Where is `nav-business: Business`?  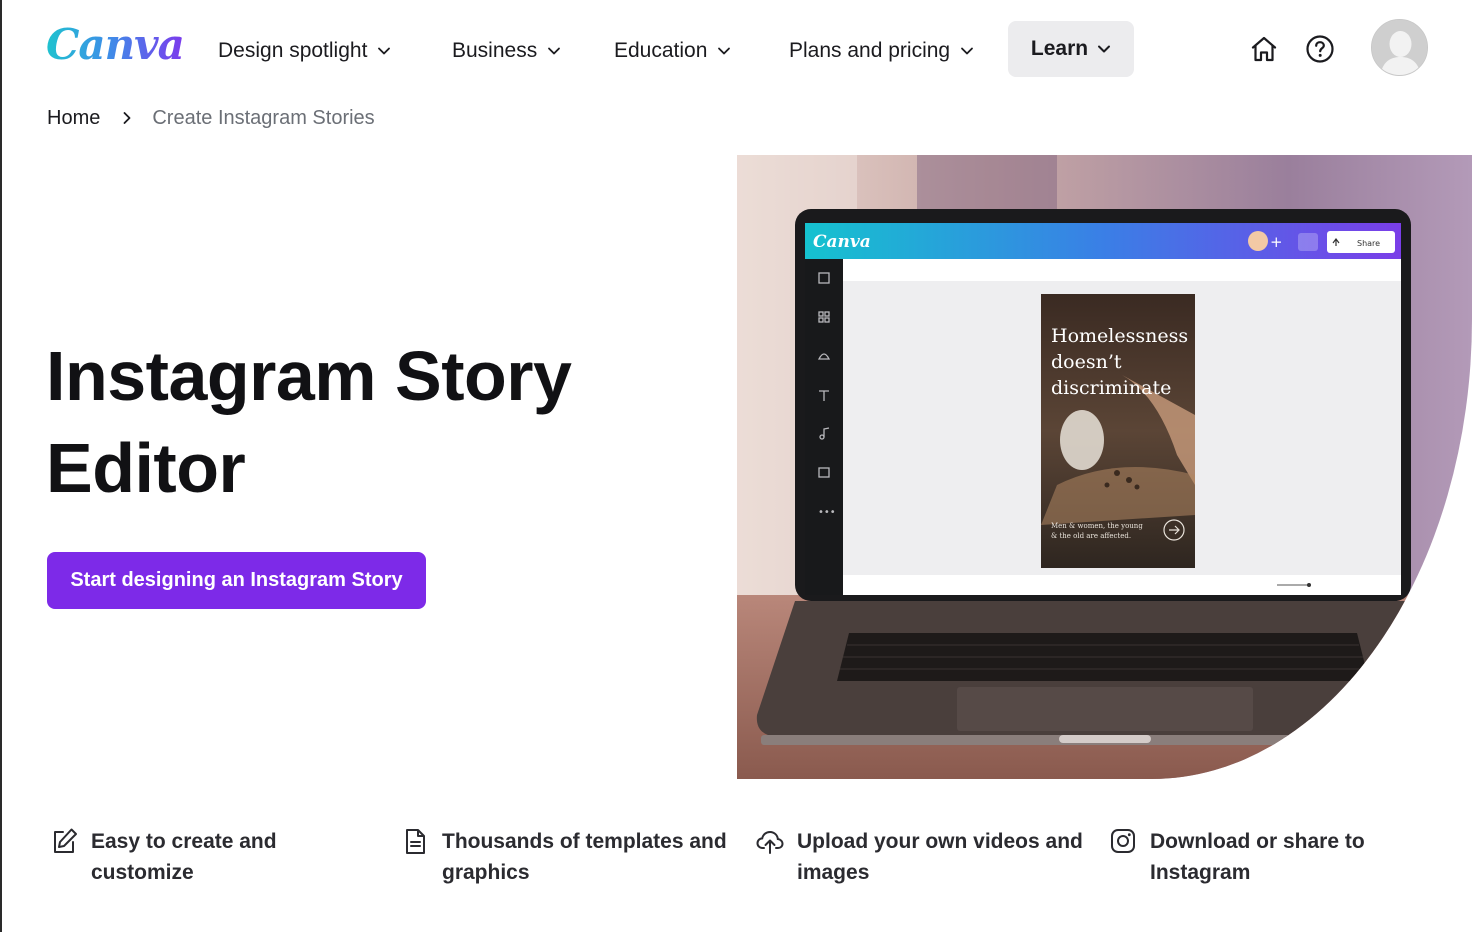
nav-business: Business is located at coordinates (506, 51).